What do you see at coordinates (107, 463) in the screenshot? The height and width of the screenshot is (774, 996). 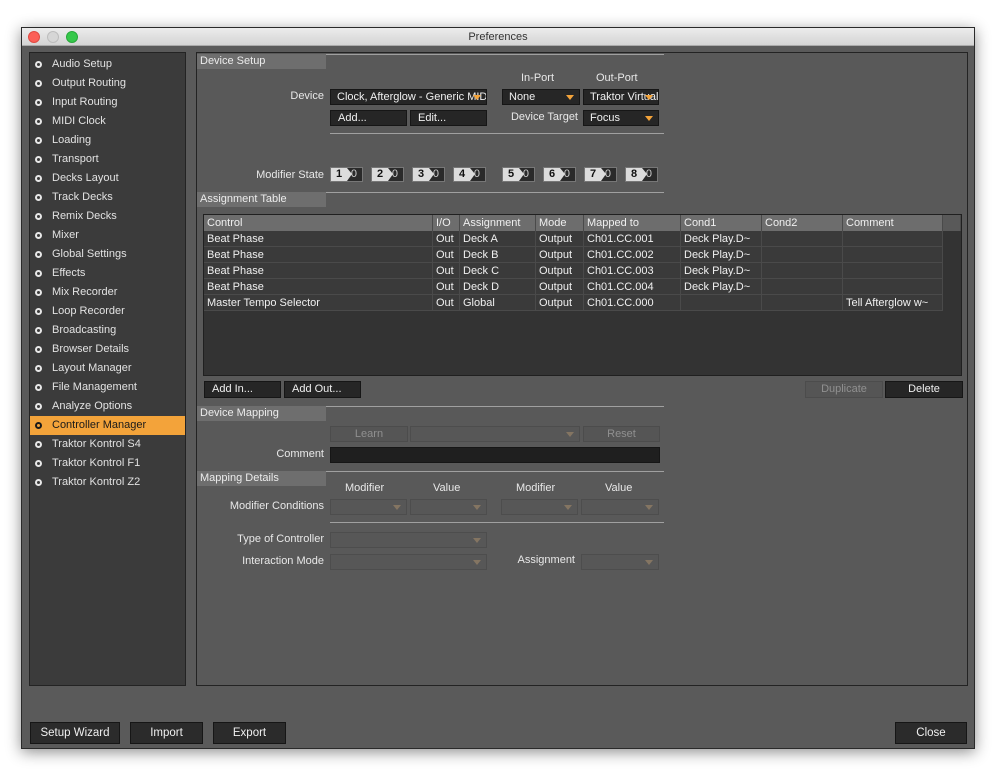 I see `sidebar-item-traktor-kontrol-f1: Traktor Kontrol F1` at bounding box center [107, 463].